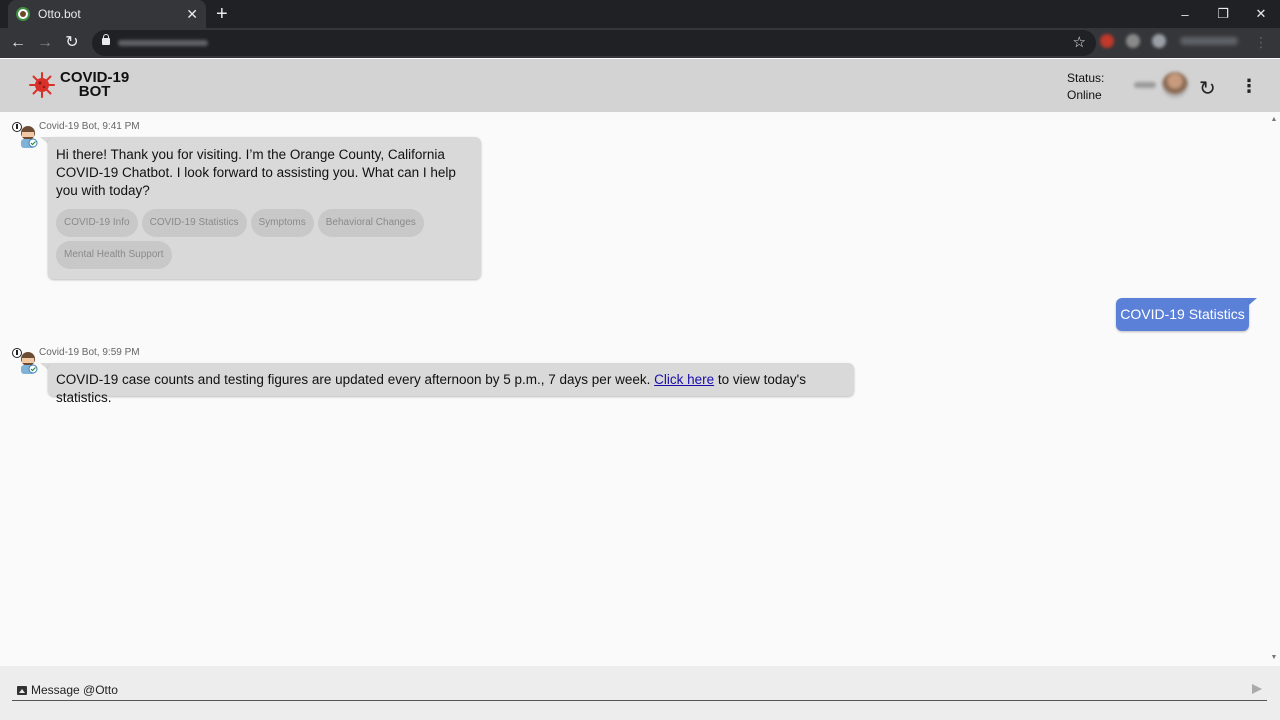 The image size is (1280, 720). I want to click on logo: COVID-19 BOT, so click(78, 85).